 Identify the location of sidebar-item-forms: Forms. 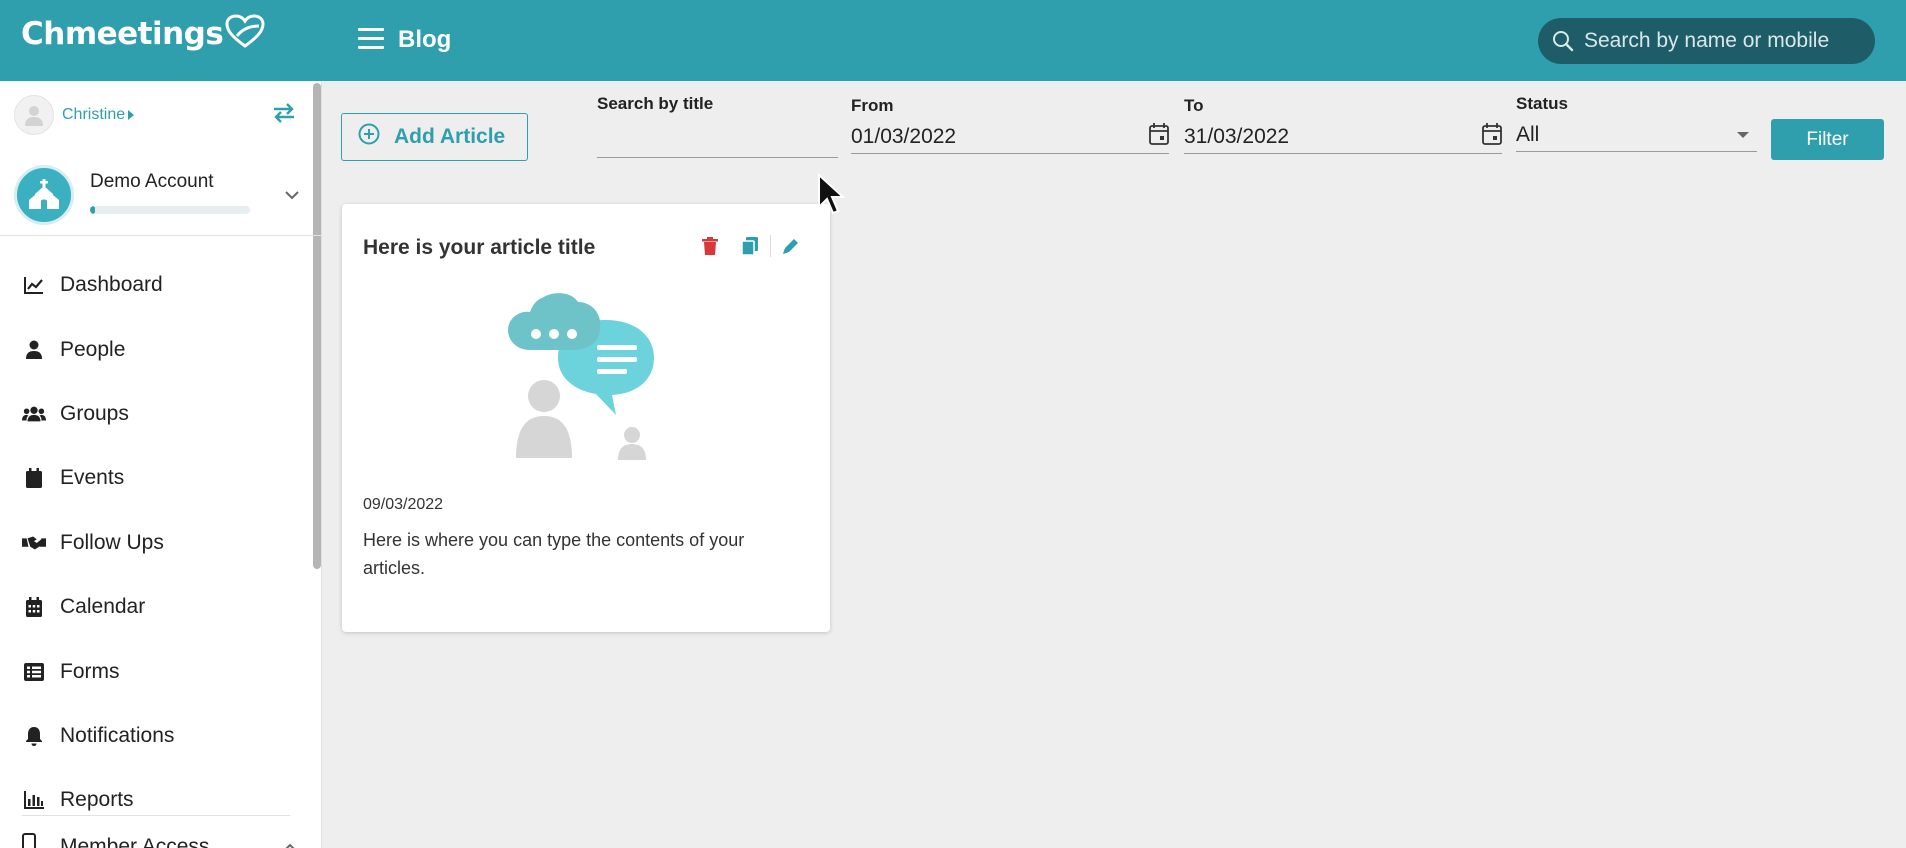
(156, 671).